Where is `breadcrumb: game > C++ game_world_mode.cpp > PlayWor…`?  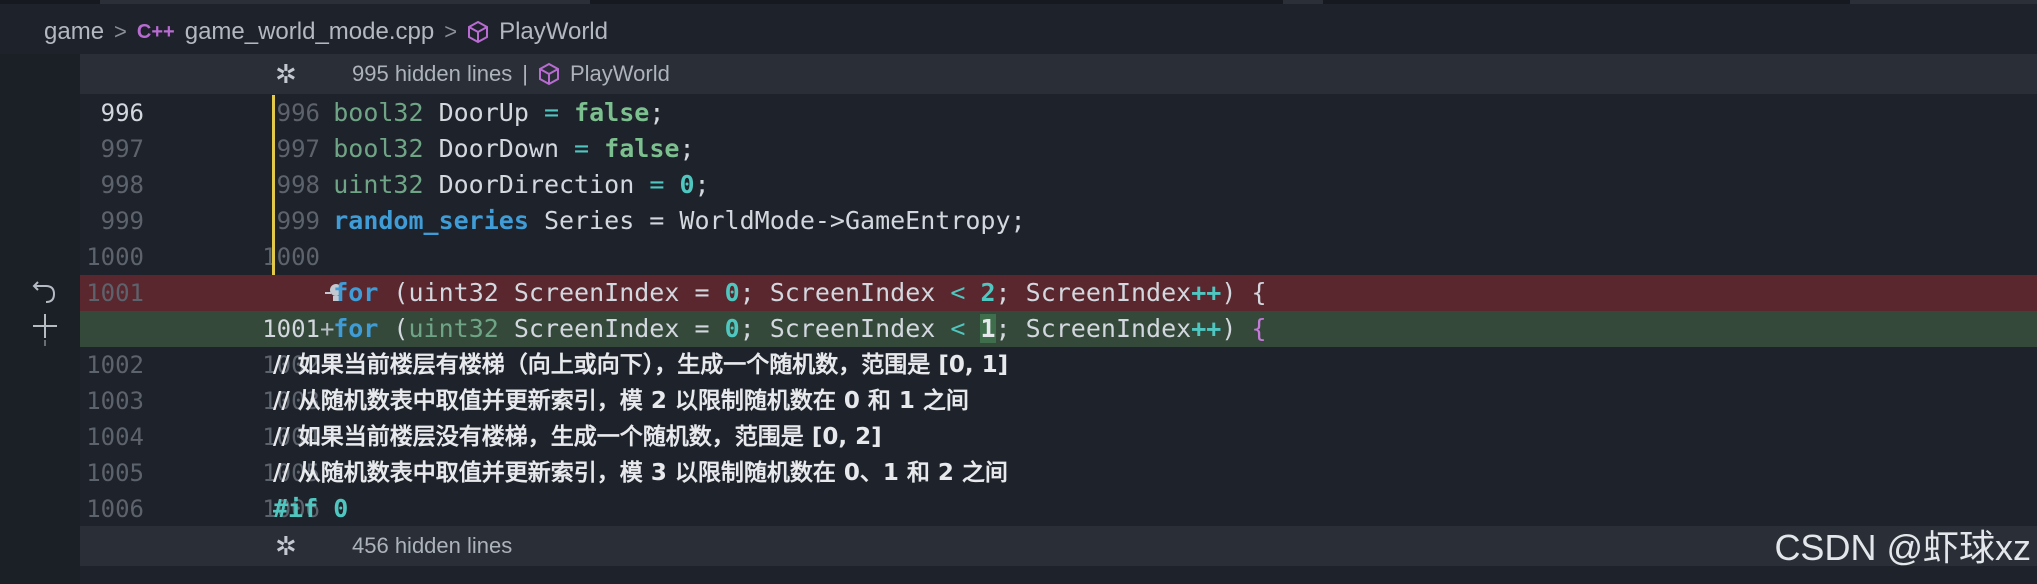
breadcrumb: game > C++ game_world_mode.cpp > PlayWor… is located at coordinates (326, 32).